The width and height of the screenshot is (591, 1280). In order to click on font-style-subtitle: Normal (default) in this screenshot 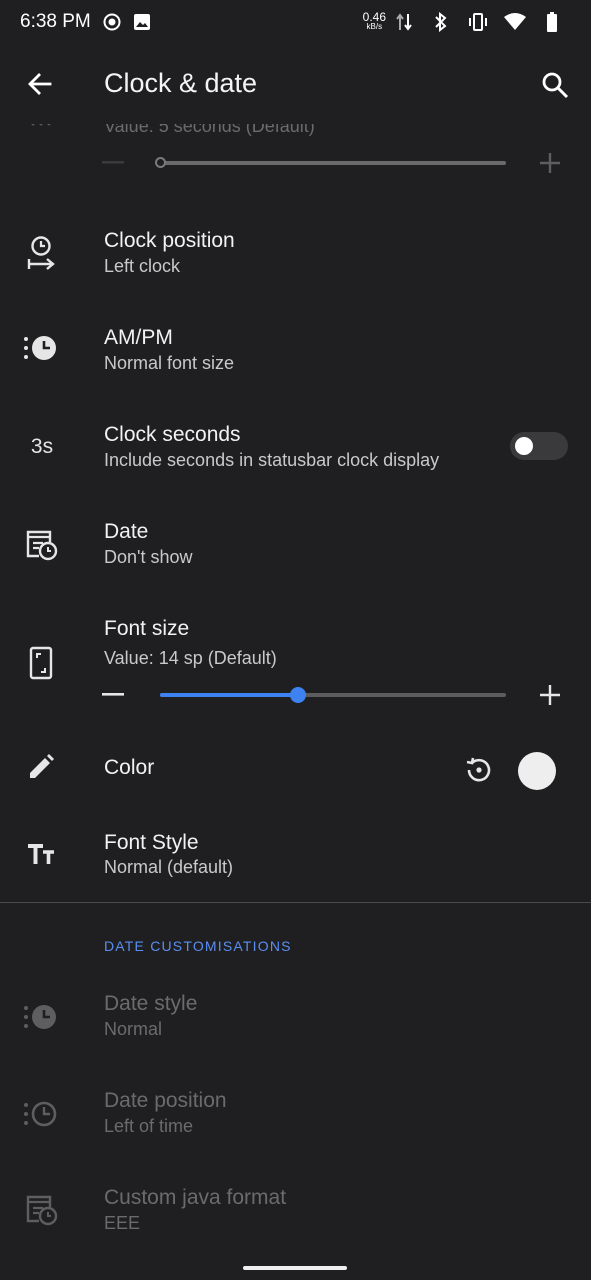, I will do `click(169, 867)`.